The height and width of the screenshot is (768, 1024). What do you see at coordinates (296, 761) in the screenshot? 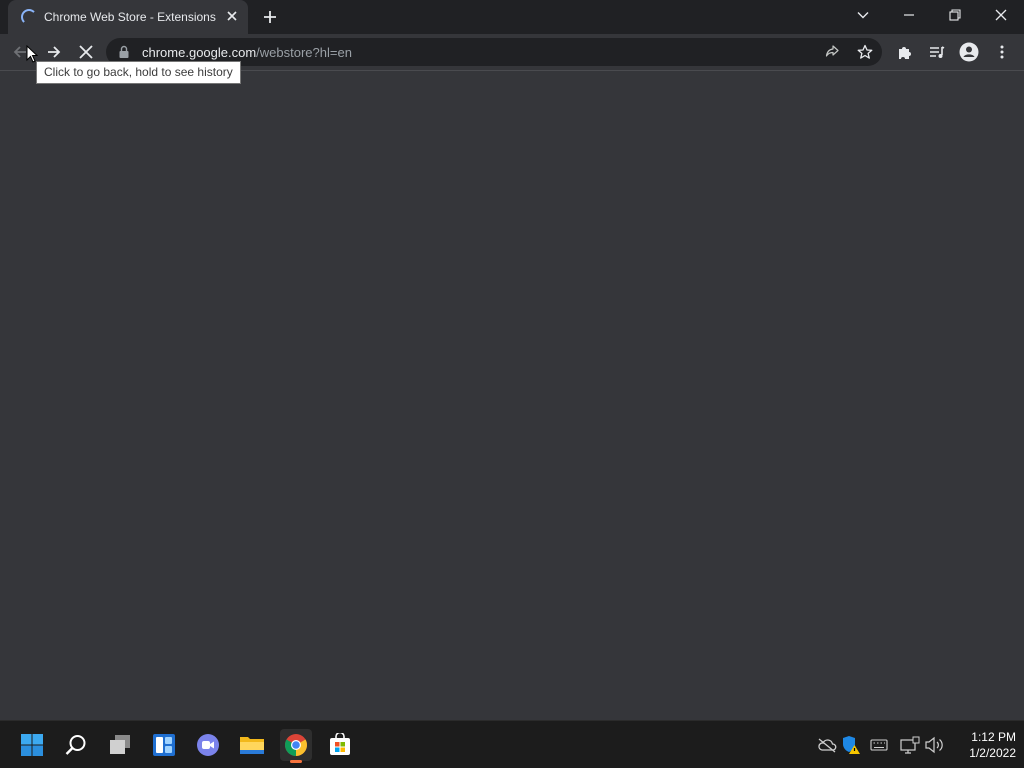
I see `active-app-indicator` at bounding box center [296, 761].